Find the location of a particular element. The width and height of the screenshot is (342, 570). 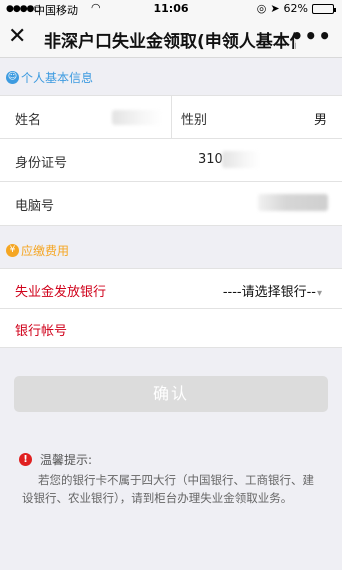

fees-card: 失业金发放银行 ----请选择银行--▾ 银行帐号 is located at coordinates (171, 308).